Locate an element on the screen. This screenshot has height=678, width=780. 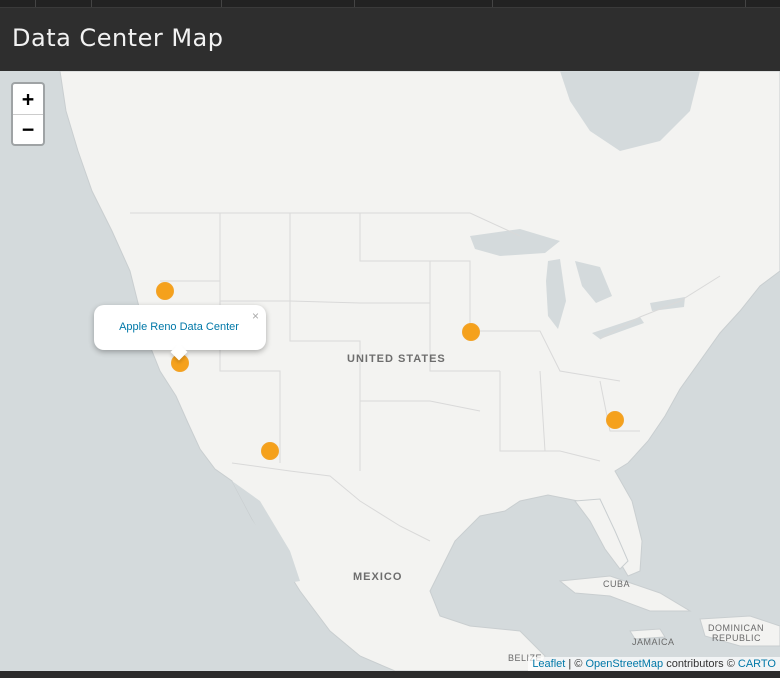
marker-popup: Apple Reno Data Center × is located at coordinates (180, 333).